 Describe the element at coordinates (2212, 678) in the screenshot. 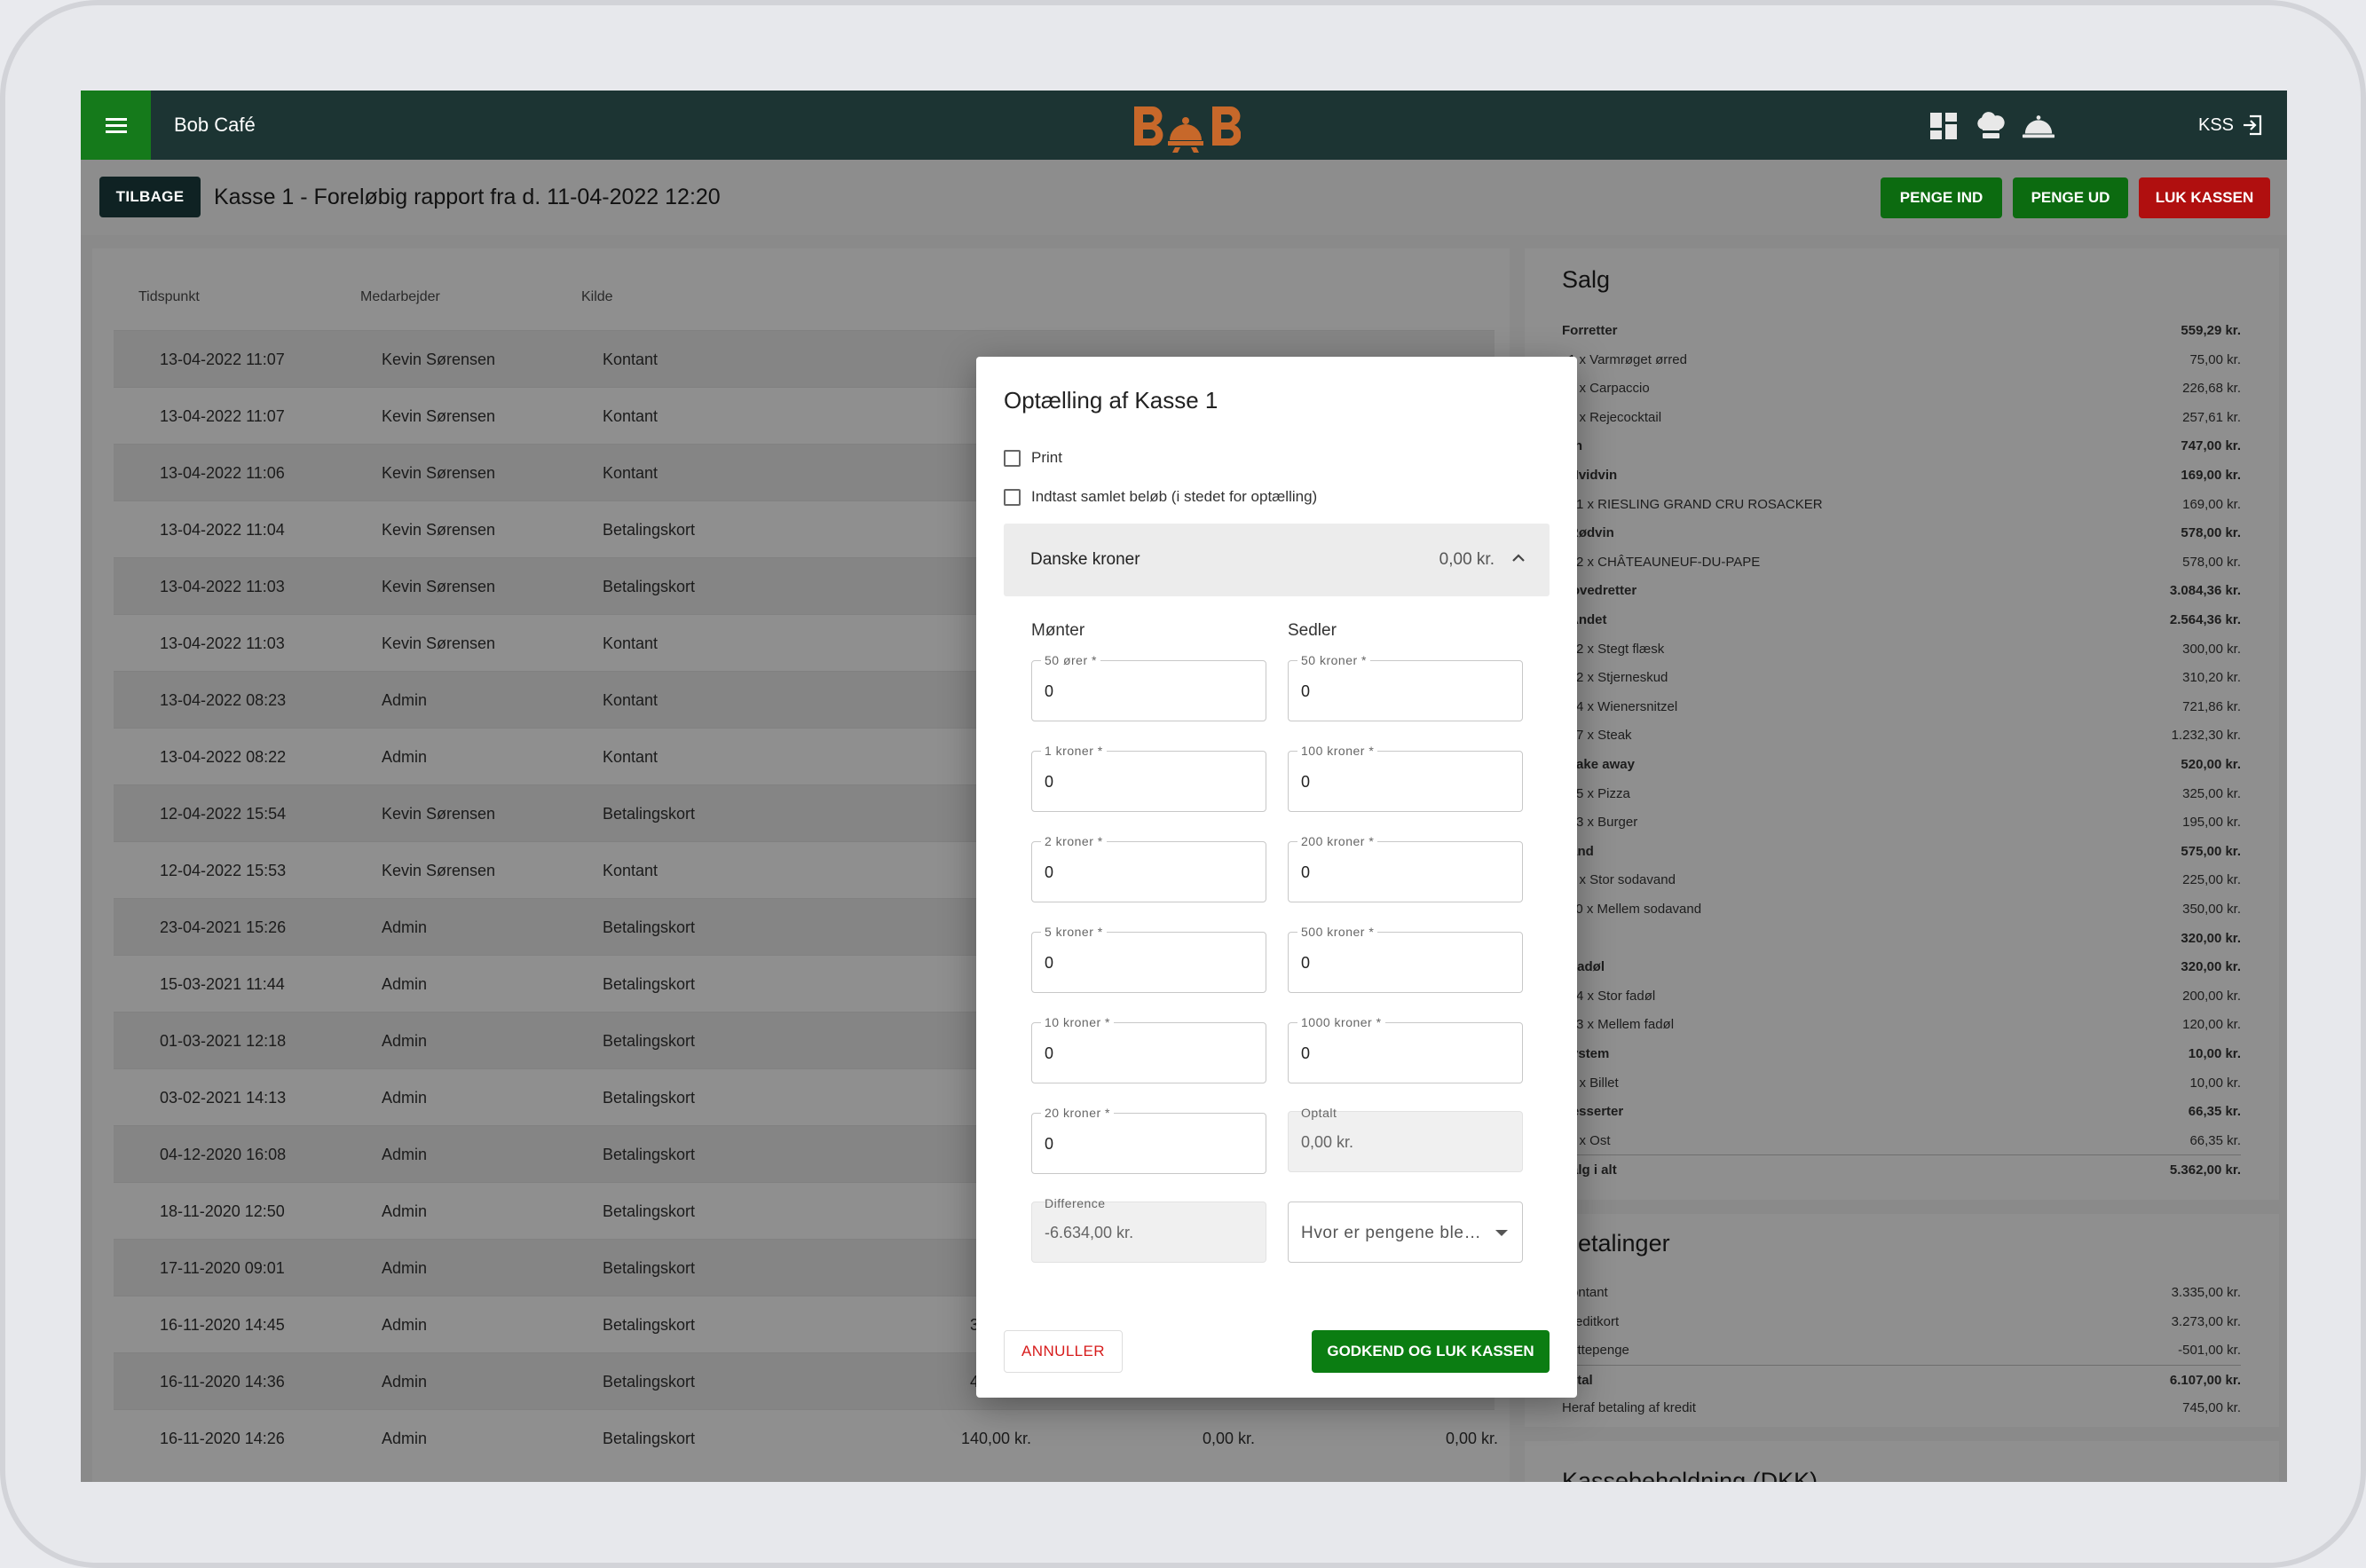

I see `salg-line-value: 310,20 kr.` at that location.